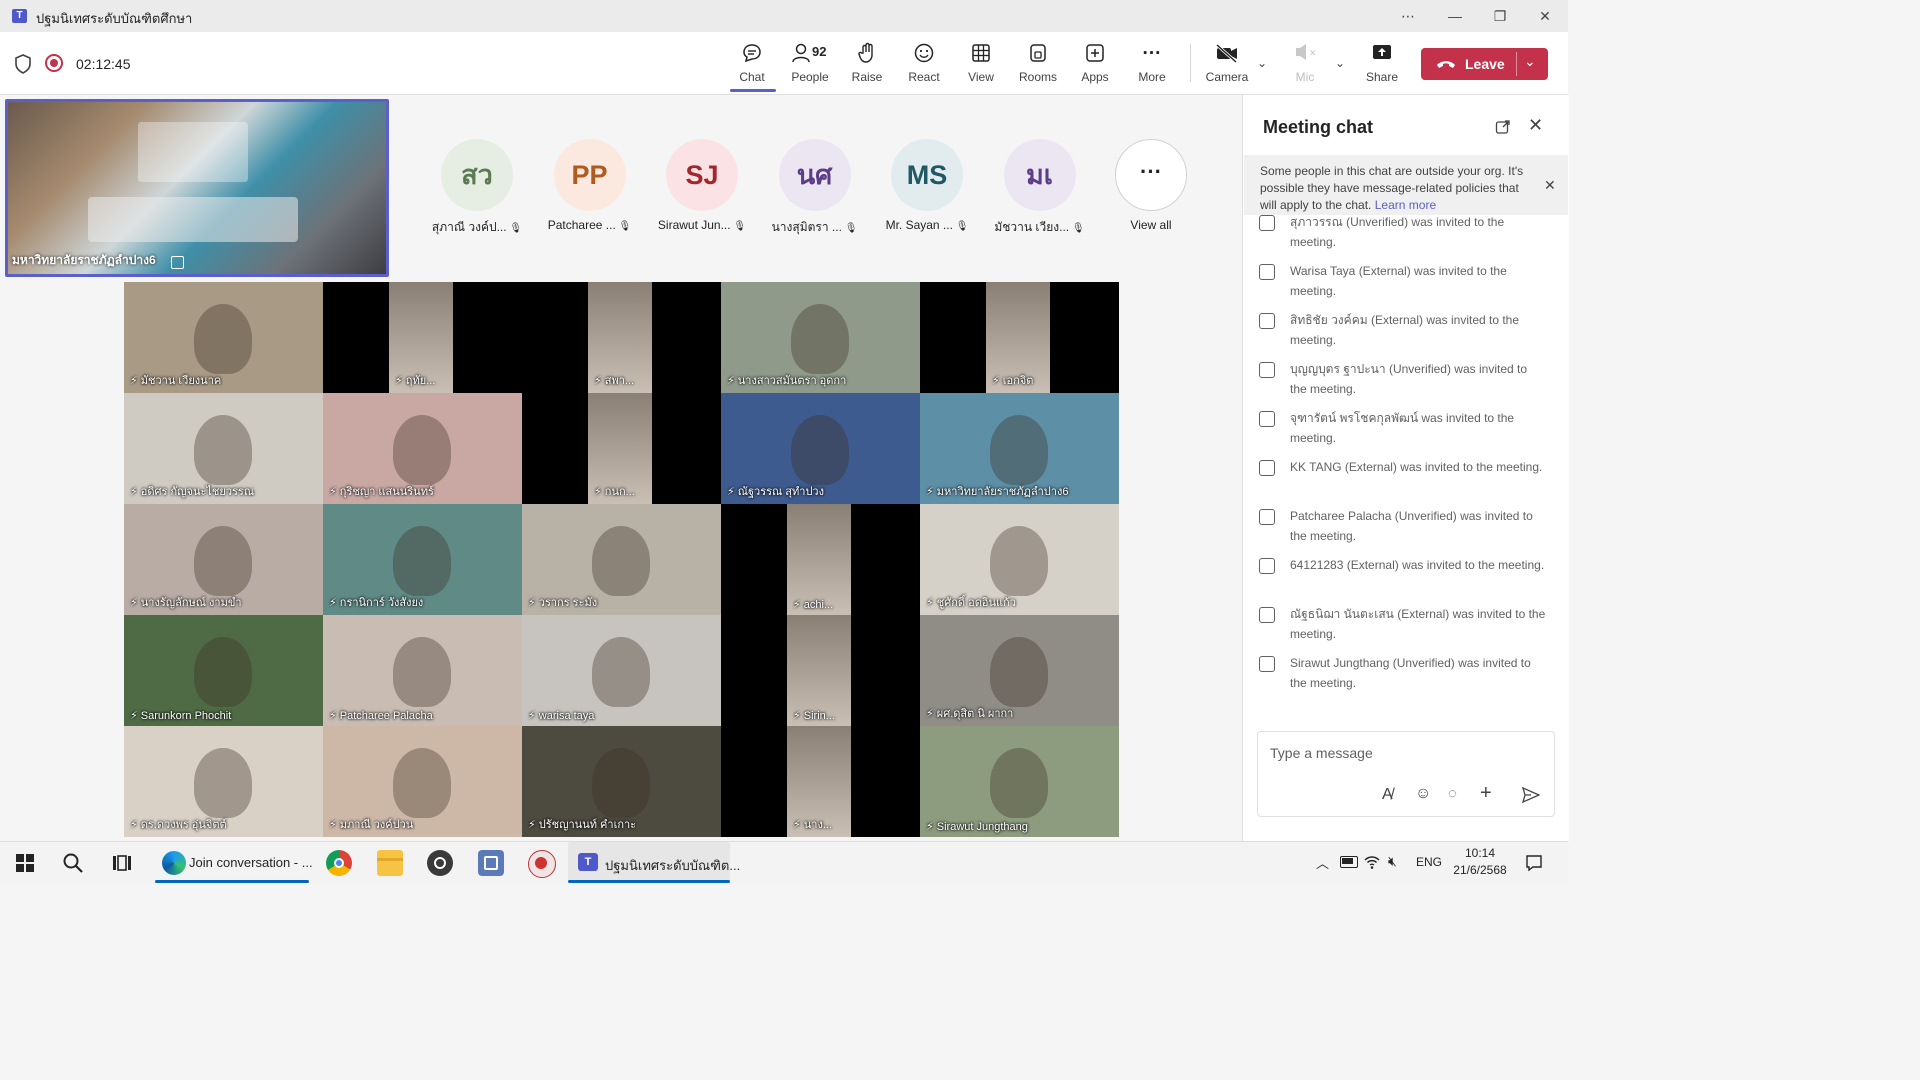 The image size is (1920, 1080). Describe the element at coordinates (1095, 54) in the screenshot. I see `add-app-icon` at that location.